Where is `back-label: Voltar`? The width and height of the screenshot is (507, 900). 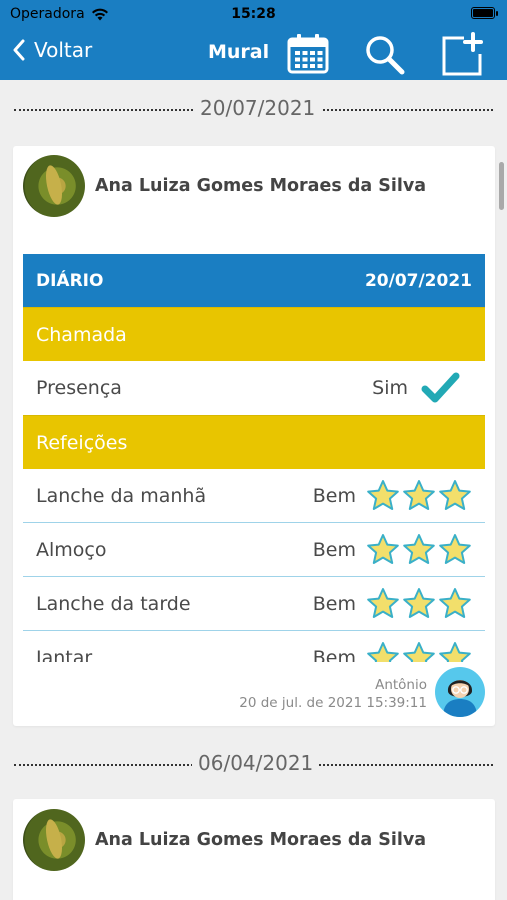
back-label: Voltar is located at coordinates (63, 50).